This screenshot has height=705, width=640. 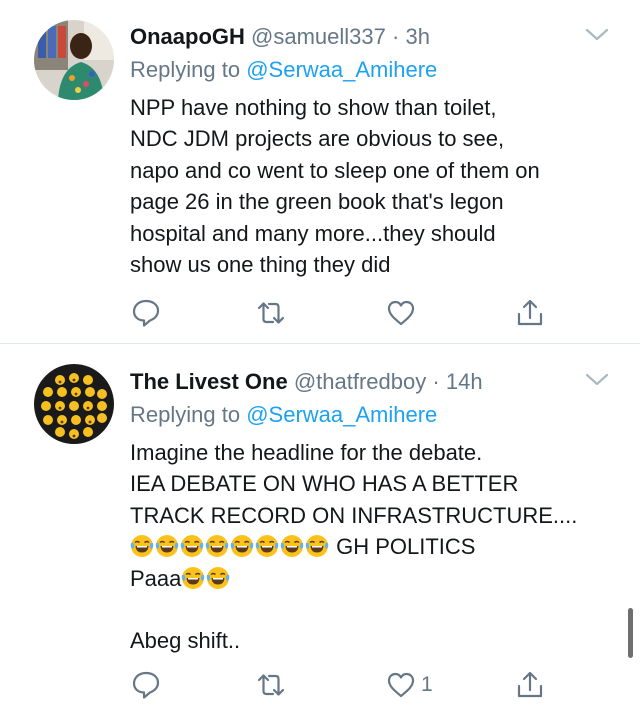 What do you see at coordinates (324, 484) in the screenshot?
I see `tweet-text-line: IEA DEBATE ON WHO HAS A BETTER` at bounding box center [324, 484].